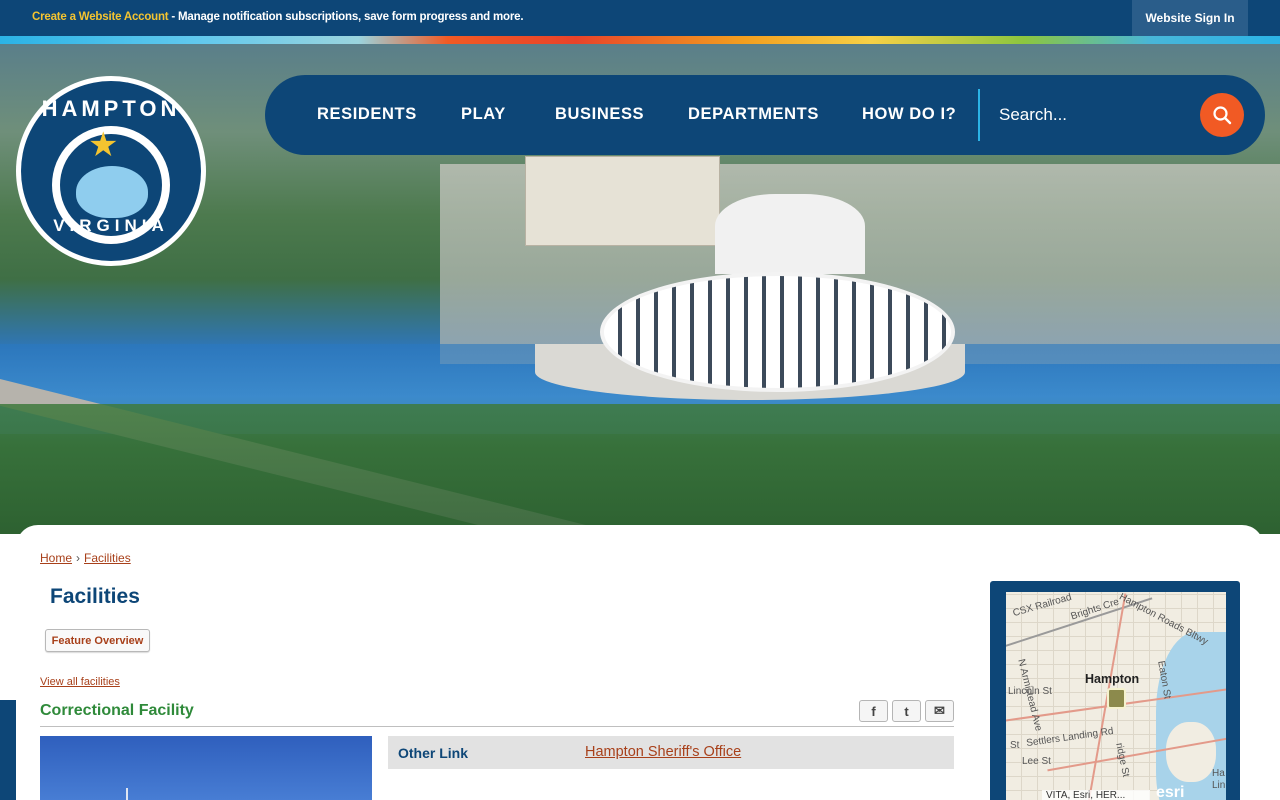 This screenshot has width=1280, height=800. I want to click on logo-bottom-text: VIRGINIA, so click(111, 225).